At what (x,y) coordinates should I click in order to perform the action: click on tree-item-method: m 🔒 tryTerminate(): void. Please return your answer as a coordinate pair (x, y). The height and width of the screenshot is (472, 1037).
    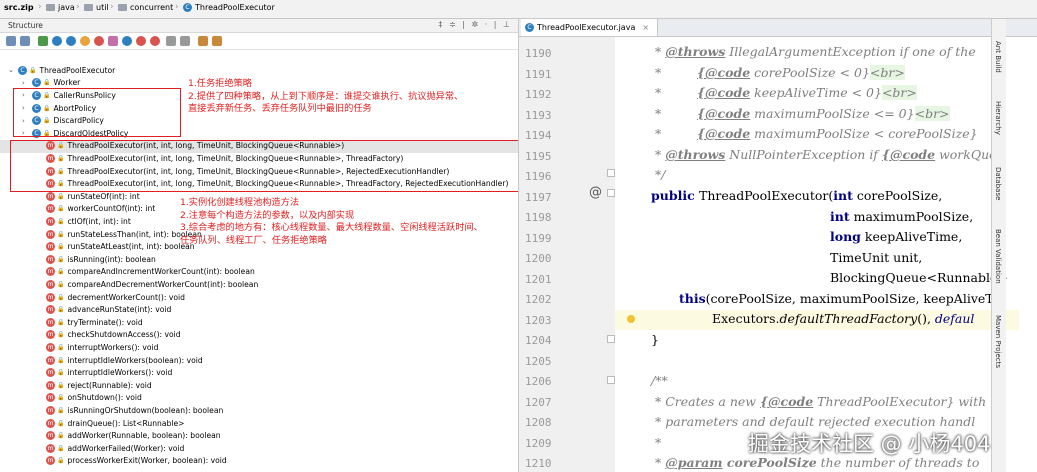
    Looking at the image, I should click on (89, 322).